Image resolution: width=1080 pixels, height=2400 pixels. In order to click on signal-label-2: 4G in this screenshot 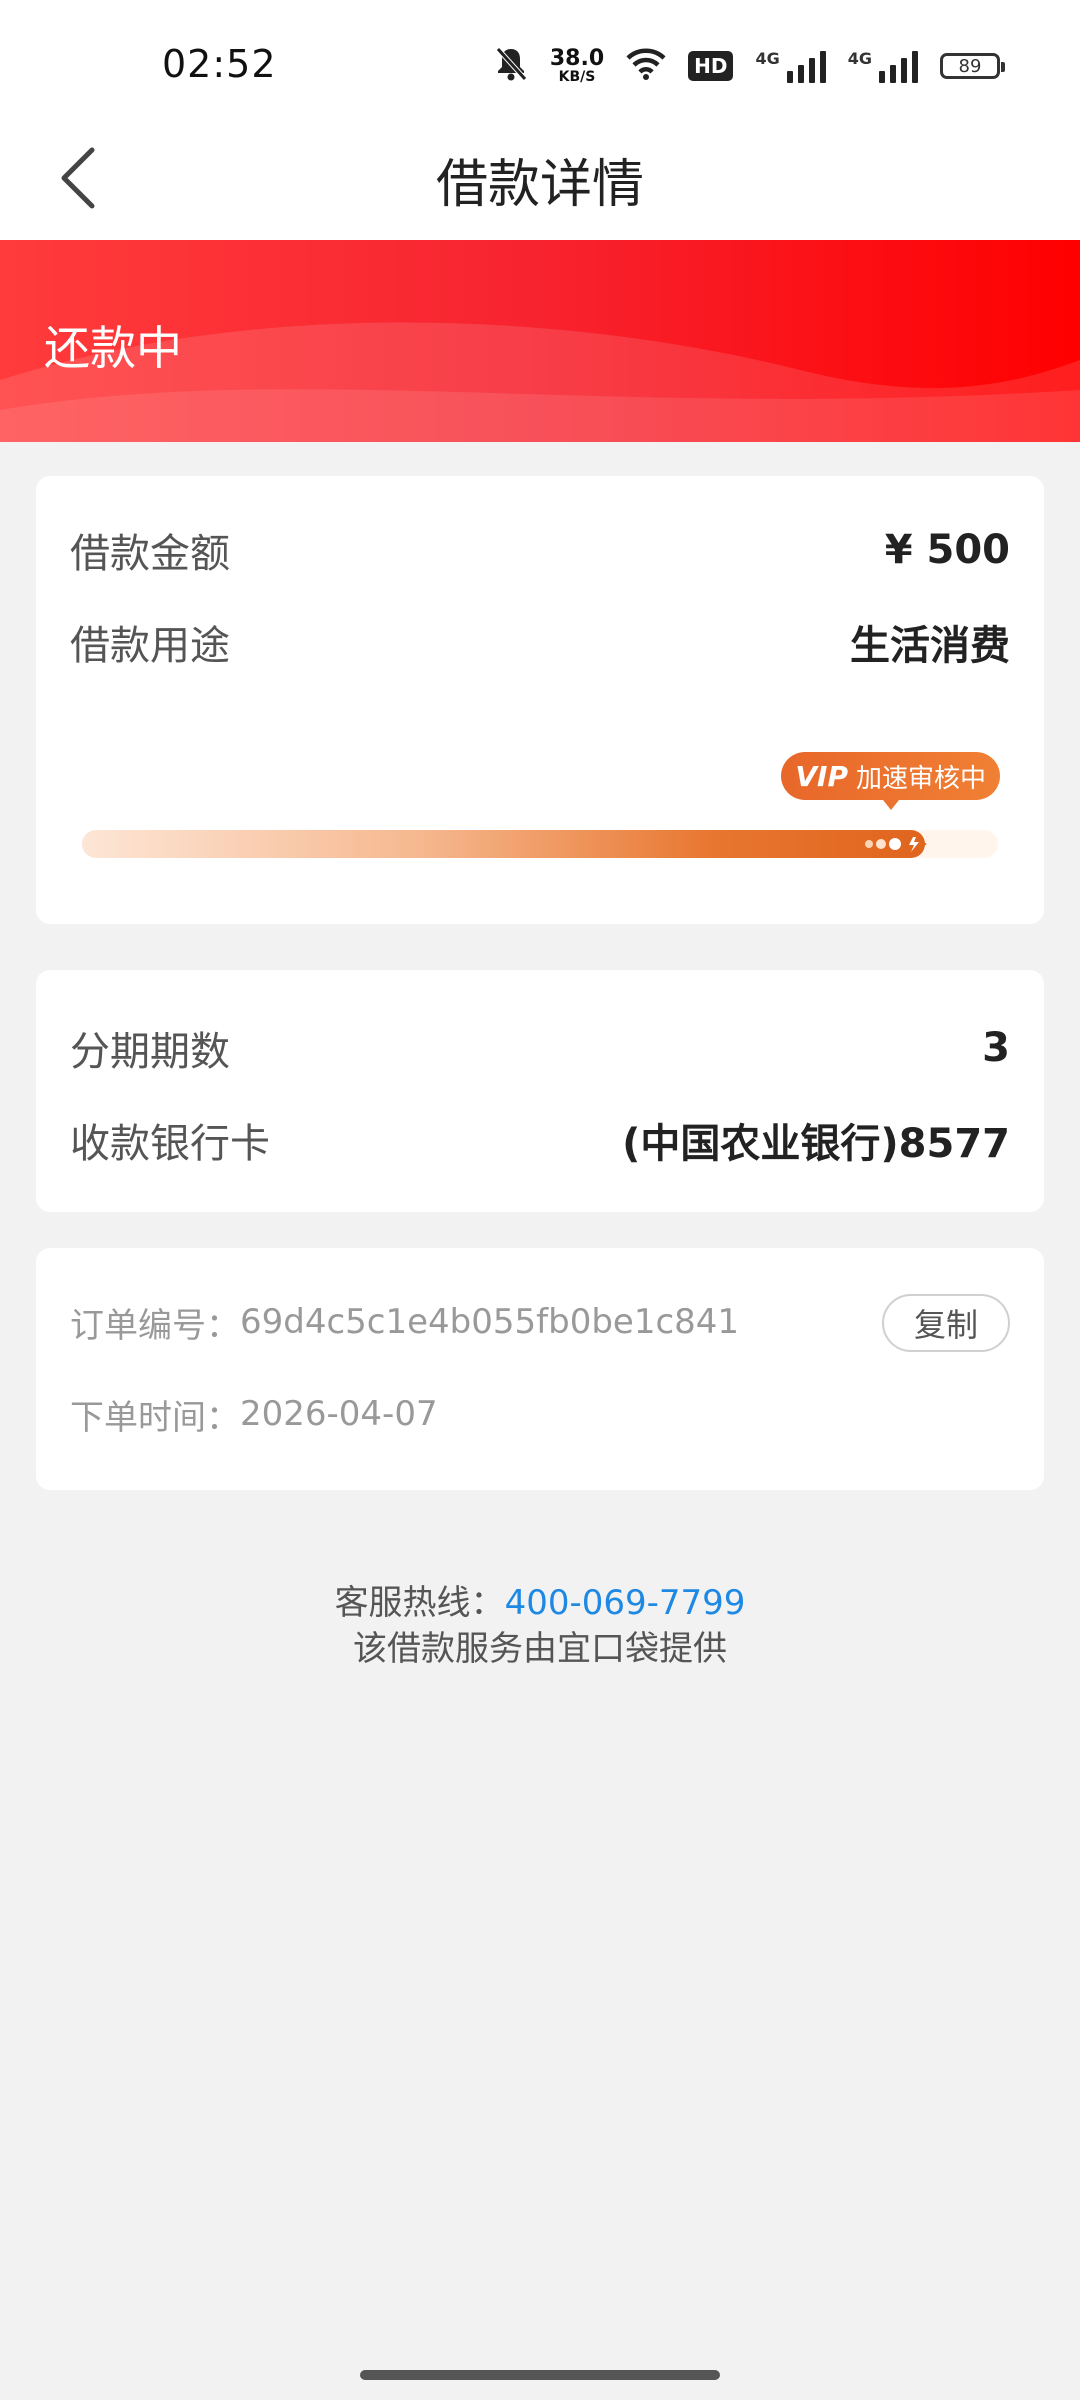, I will do `click(859, 58)`.